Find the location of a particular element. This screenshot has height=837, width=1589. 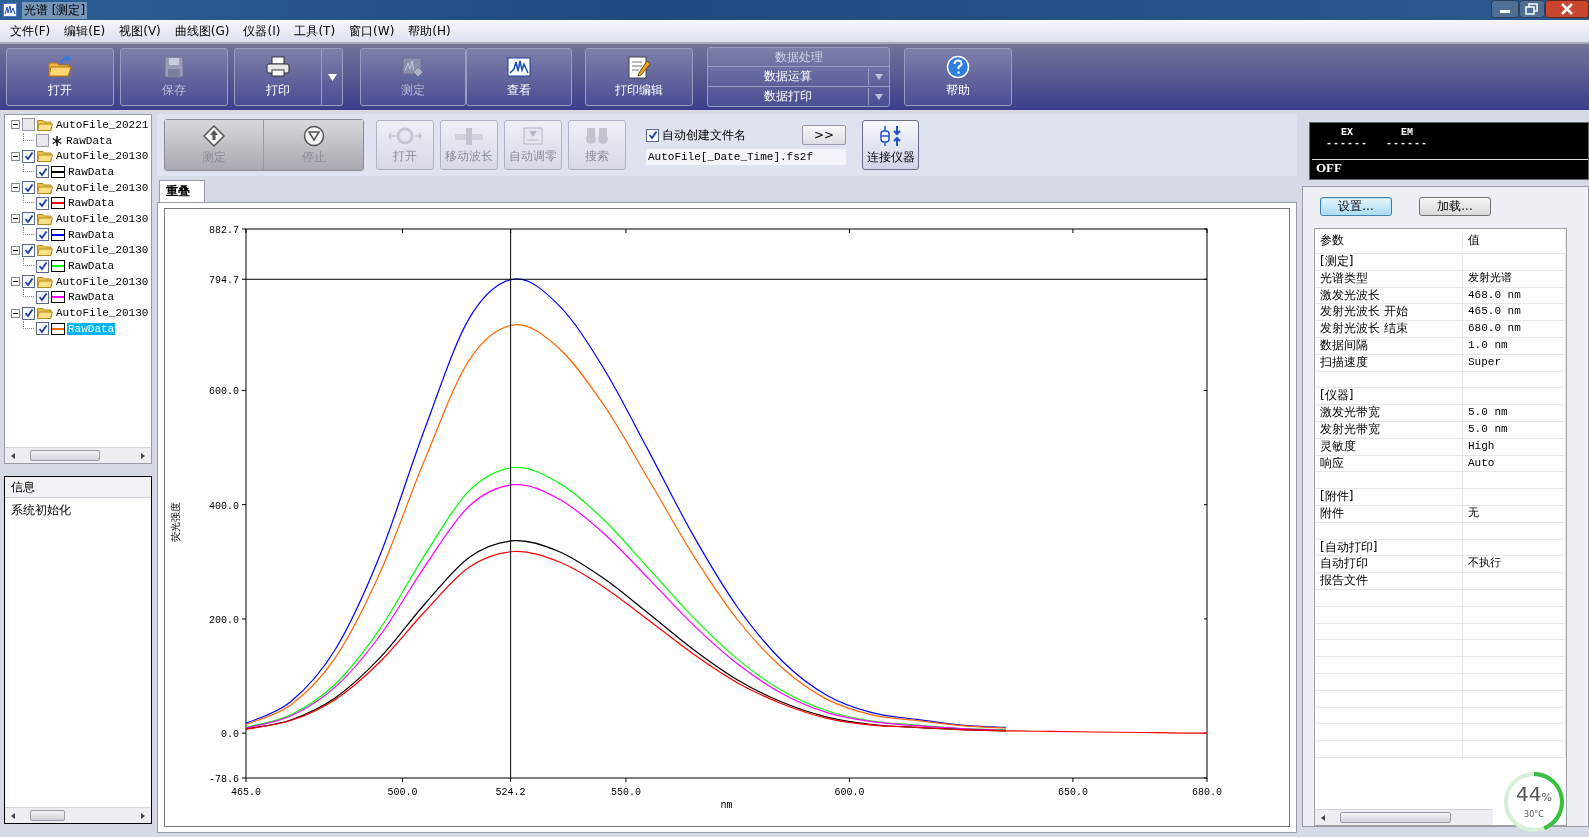

table-cell: 扫描速度 is located at coordinates (1389, 362).